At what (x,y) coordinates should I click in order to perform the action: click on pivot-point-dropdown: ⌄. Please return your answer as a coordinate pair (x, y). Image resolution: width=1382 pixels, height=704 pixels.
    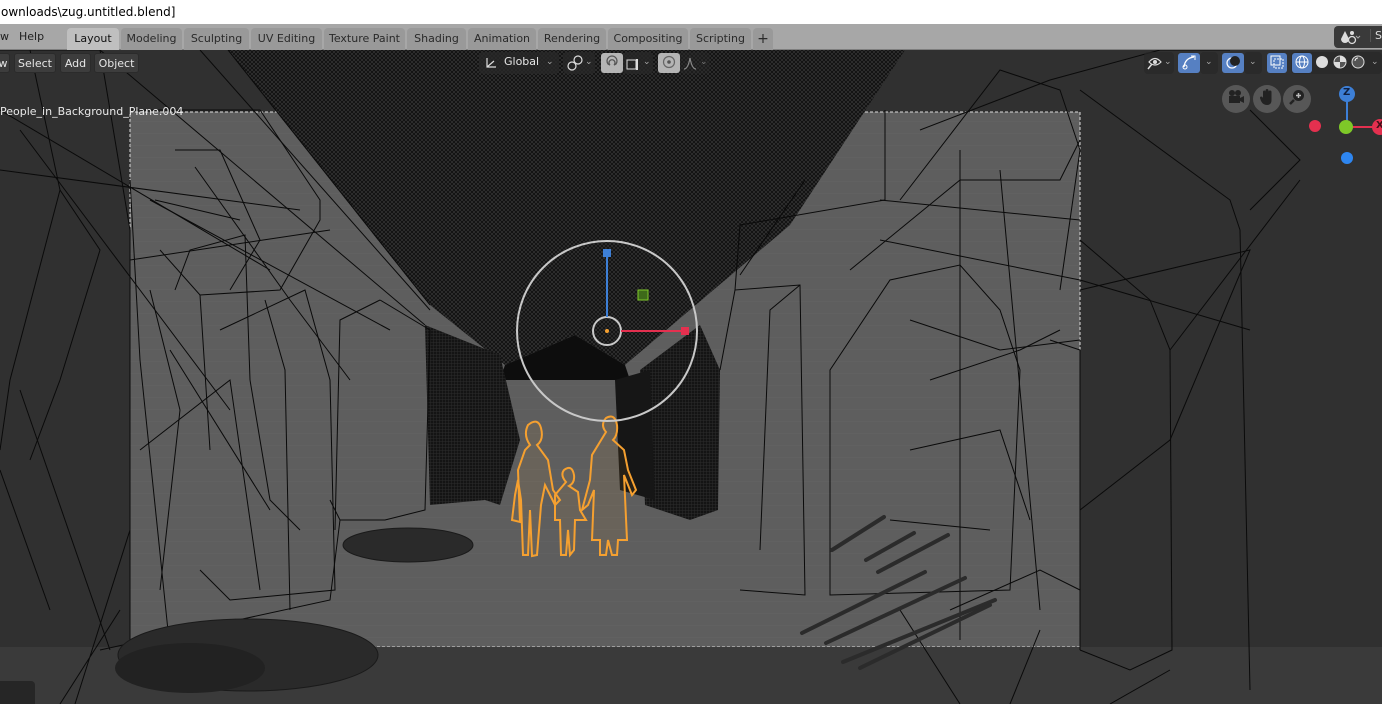
    Looking at the image, I should click on (579, 63).